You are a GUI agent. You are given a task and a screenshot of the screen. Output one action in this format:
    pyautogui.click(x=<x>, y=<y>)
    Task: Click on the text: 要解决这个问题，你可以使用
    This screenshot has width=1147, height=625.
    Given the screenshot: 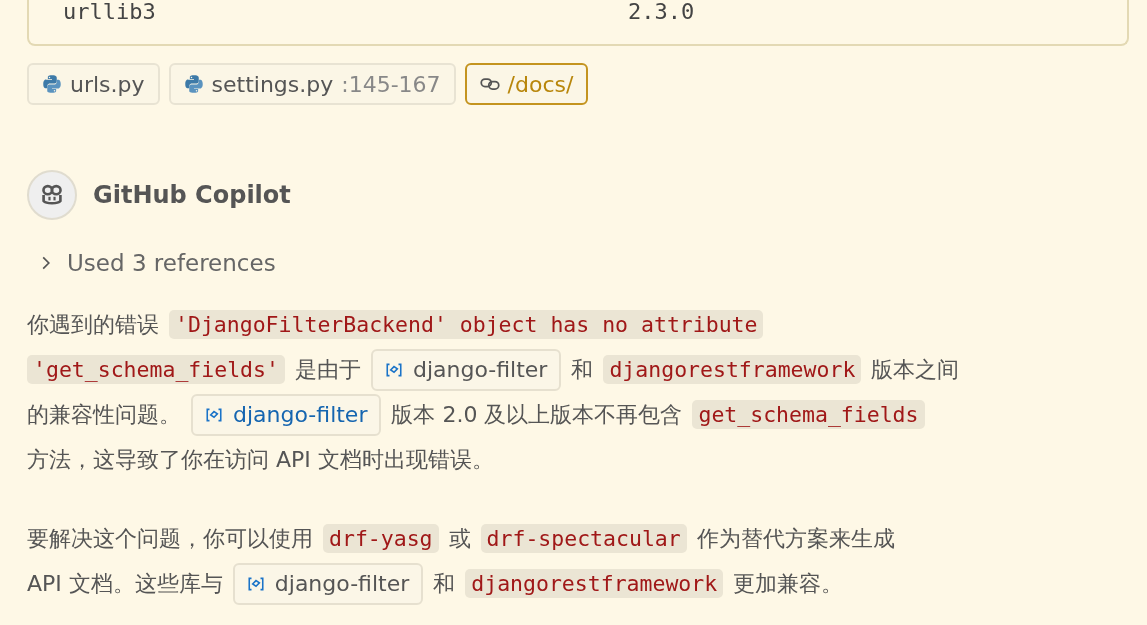 What is the action you would take?
    pyautogui.click(x=170, y=538)
    